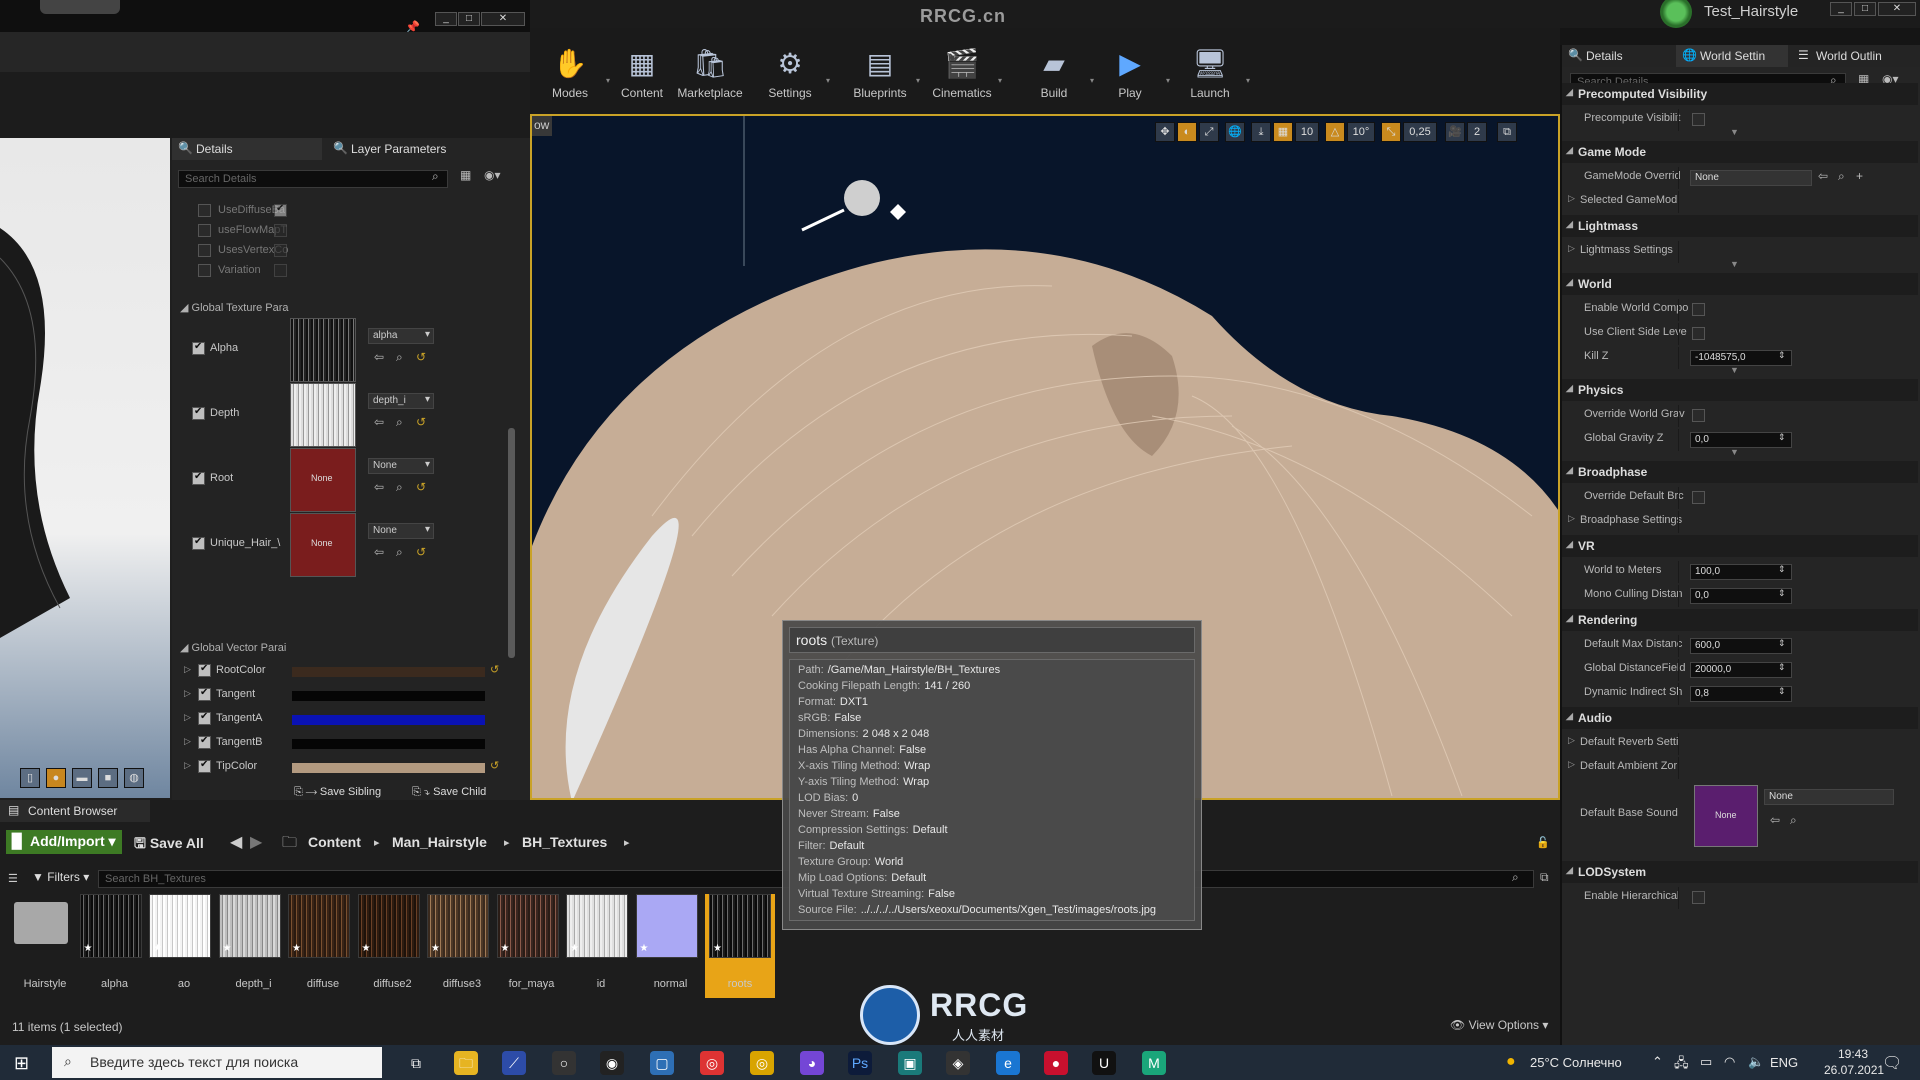  I want to click on tray-network-icon: 🖧, so click(1681, 1065).